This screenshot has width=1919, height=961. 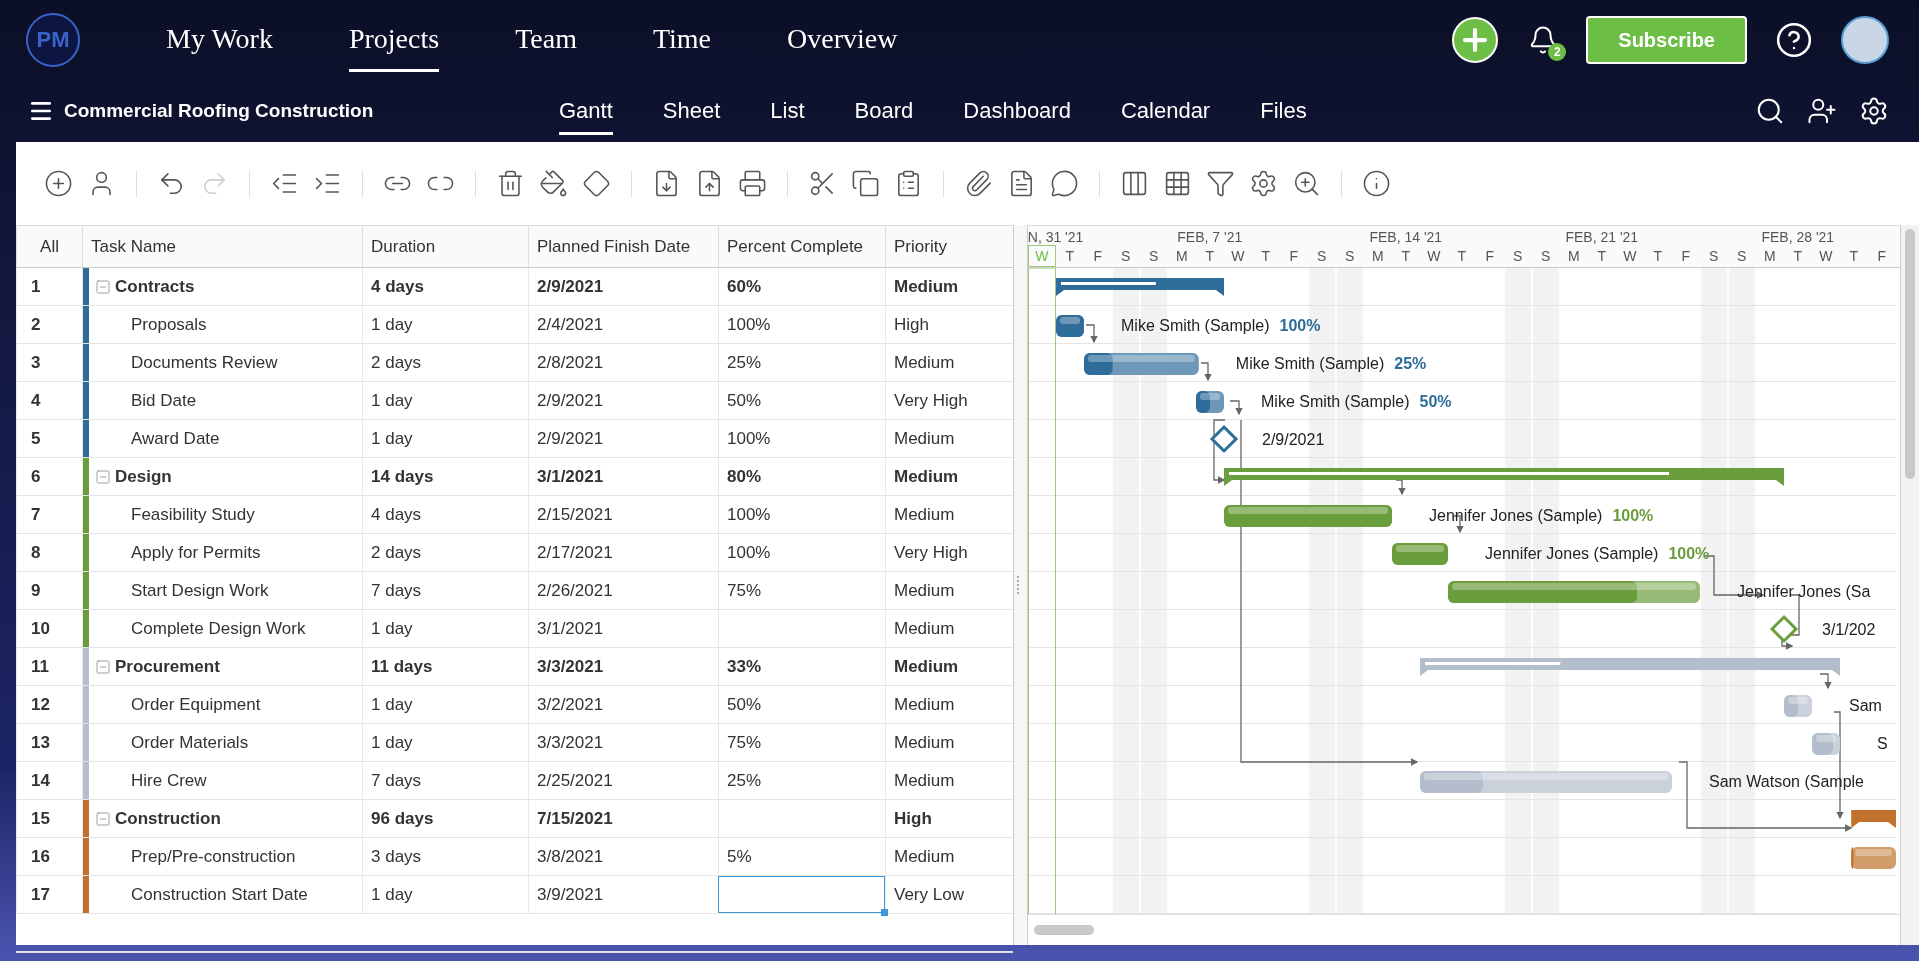 I want to click on week-label: FEB, 21 '21, so click(x=1602, y=237).